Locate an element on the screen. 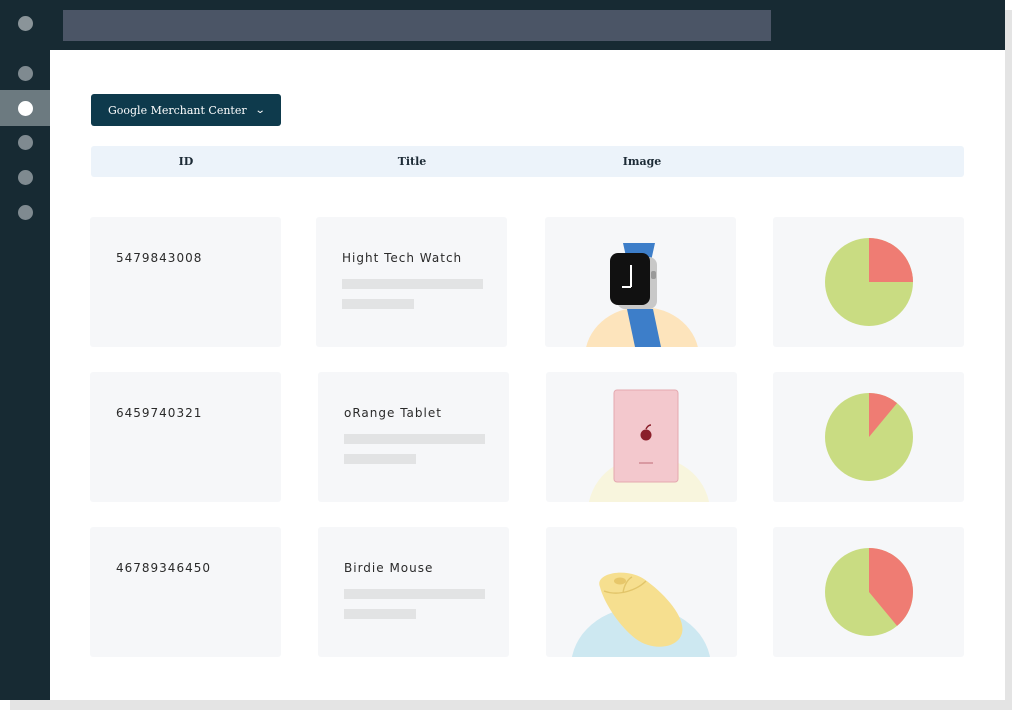  row-2-image-cell is located at coordinates (641, 437).